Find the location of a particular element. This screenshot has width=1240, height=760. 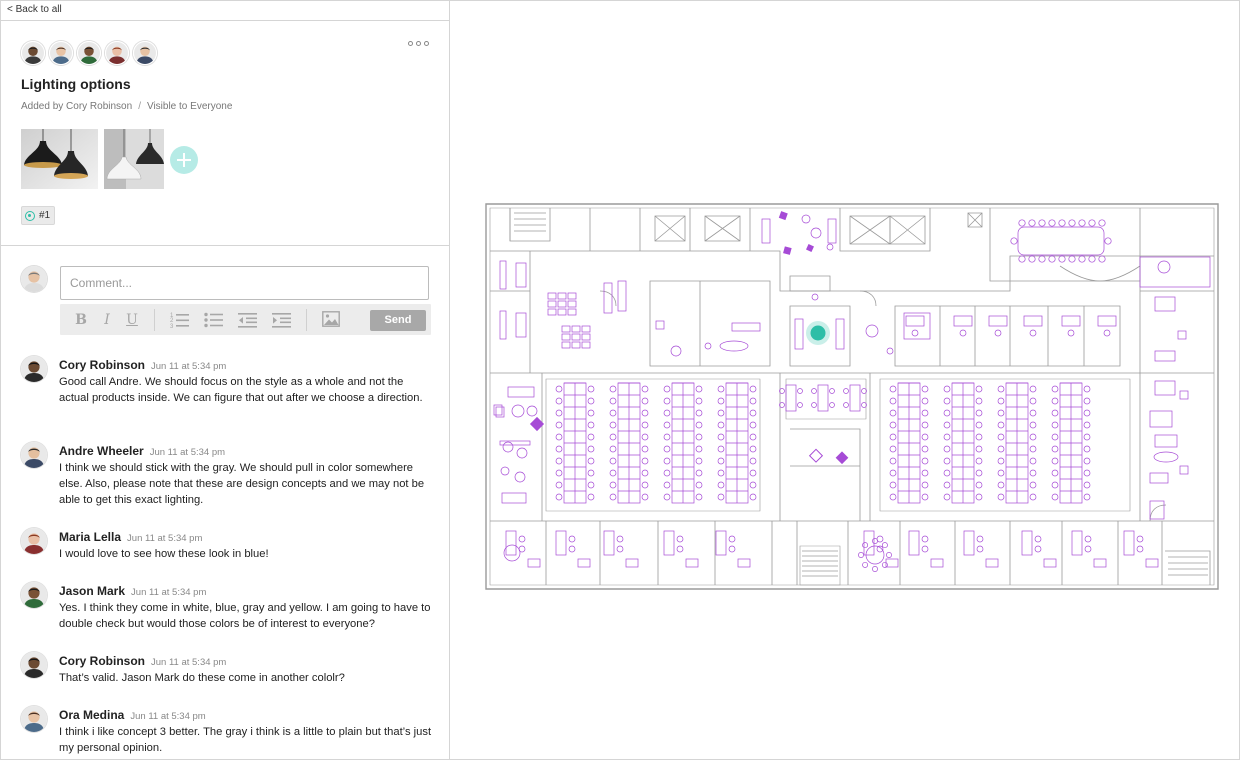

image-thumbnail-dark-pendants is located at coordinates (59, 159).